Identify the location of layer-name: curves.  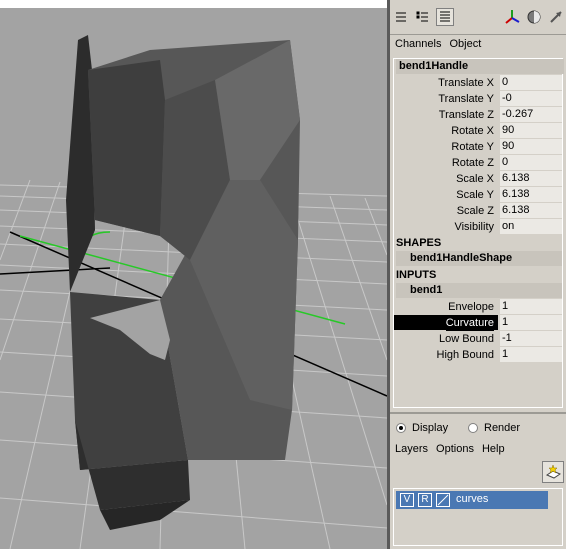
(472, 499).